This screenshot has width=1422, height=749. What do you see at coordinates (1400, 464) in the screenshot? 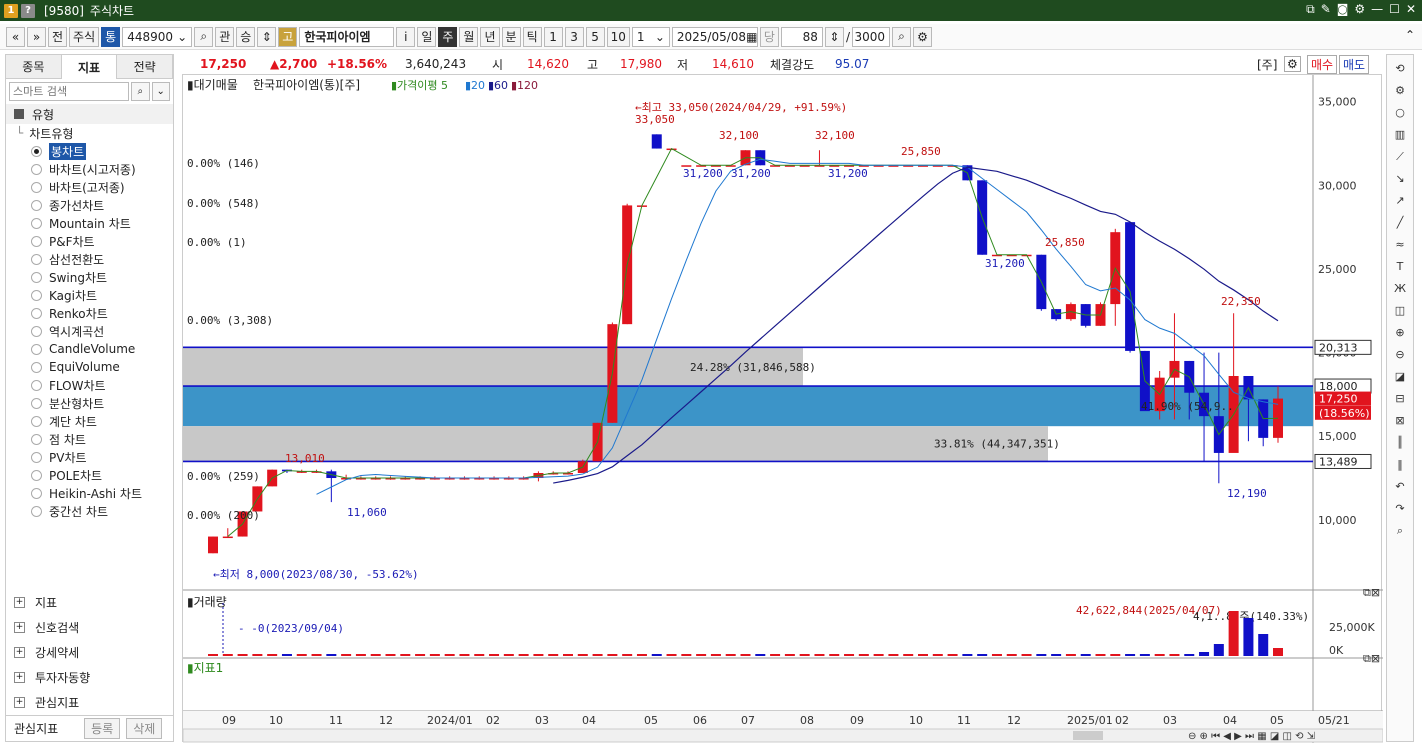
I see `bars-2-icon: ‖` at bounding box center [1400, 464].